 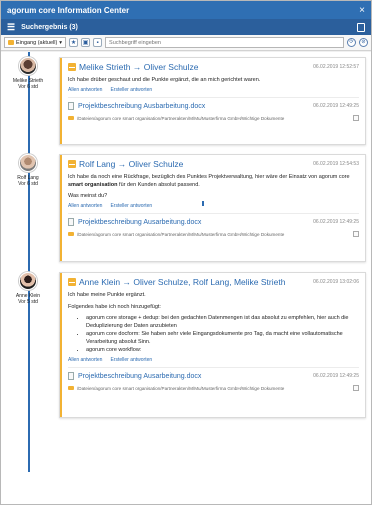 I want to click on lock-icon: ▪, so click(x=98, y=42).